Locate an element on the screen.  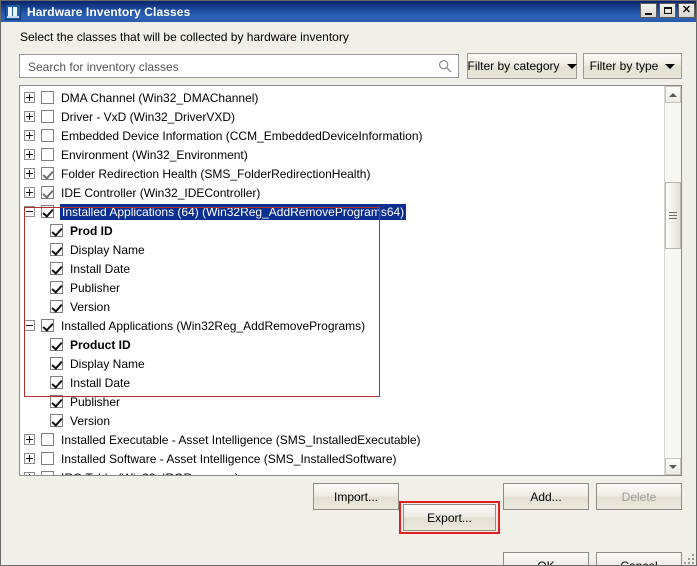
tree-row: Environment (Win32_Environment) is located at coordinates (342, 154).